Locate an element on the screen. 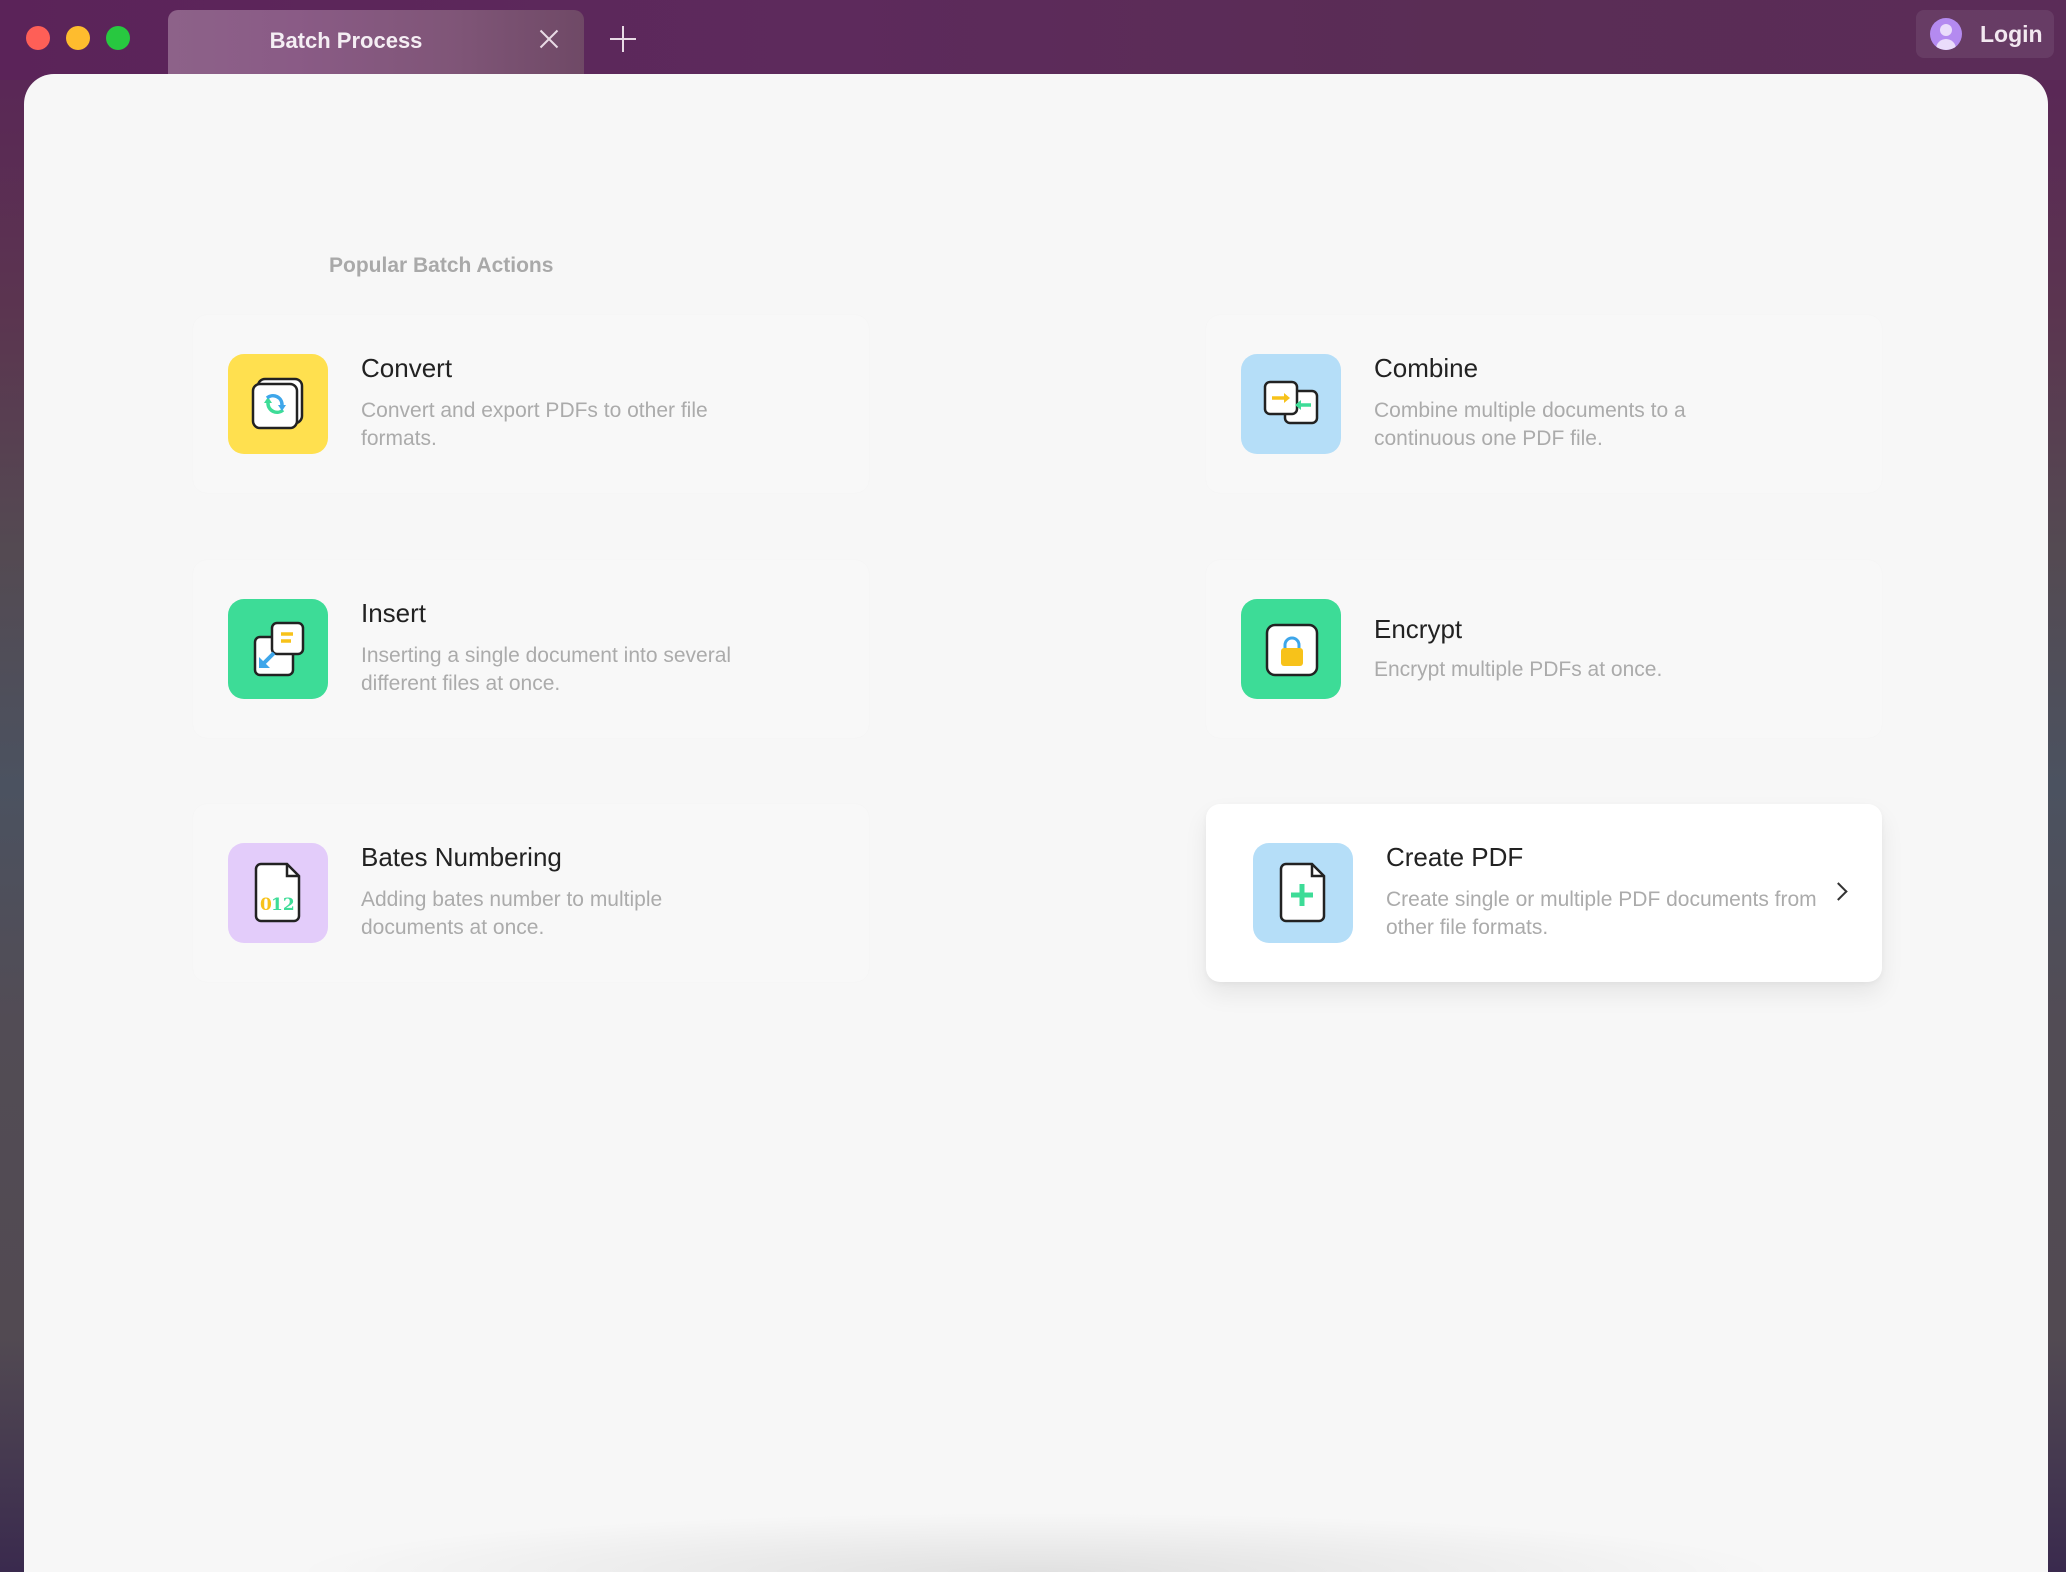 This screenshot has height=1572, width=2066. chevron-right-icon is located at coordinates (1841, 892).